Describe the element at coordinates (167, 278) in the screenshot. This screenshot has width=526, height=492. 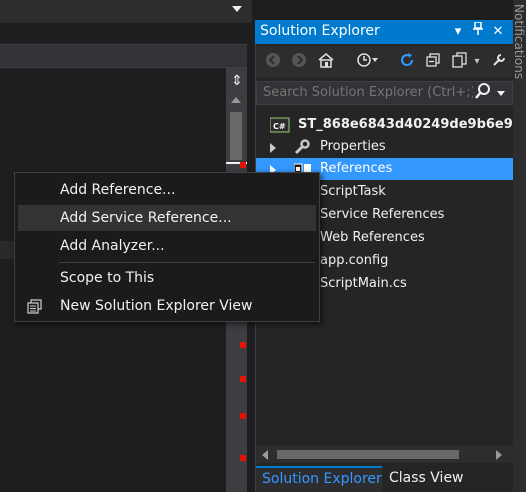
I see `menu-item-scope-to-this: Scope to This` at that location.